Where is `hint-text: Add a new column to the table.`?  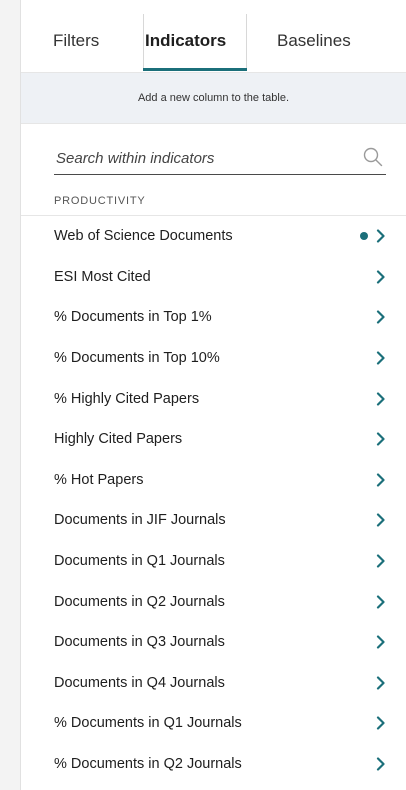
hint-text: Add a new column to the table. is located at coordinates (213, 98).